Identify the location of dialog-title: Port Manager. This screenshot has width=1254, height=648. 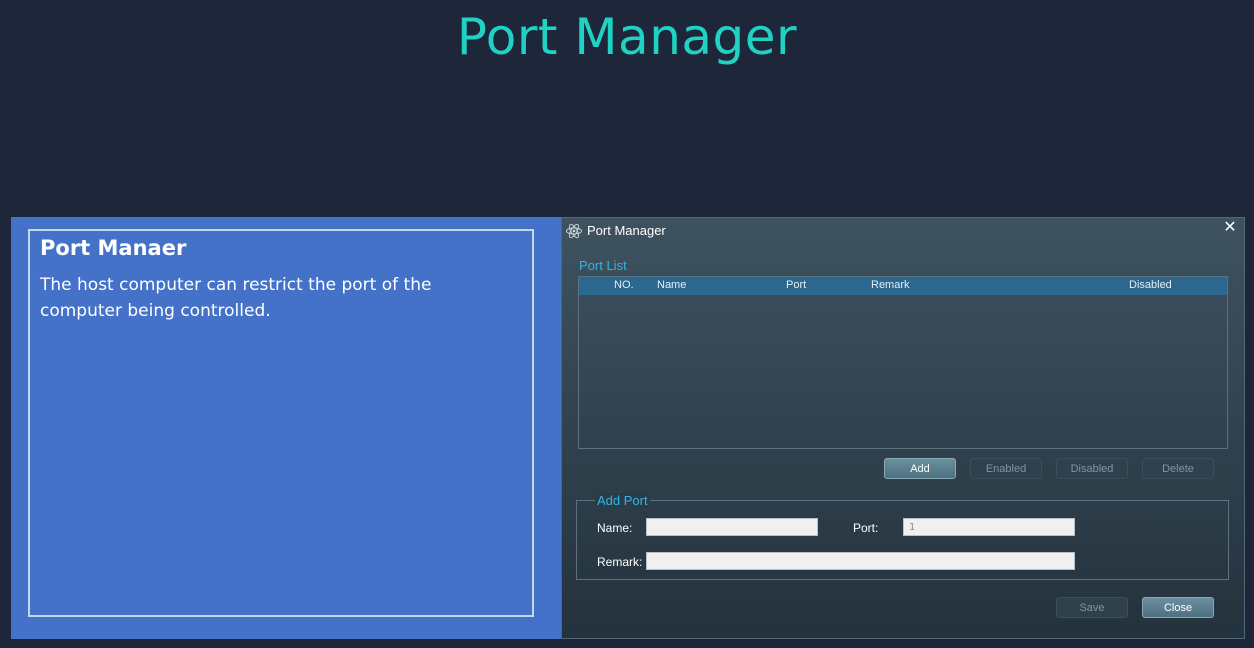
(626, 230).